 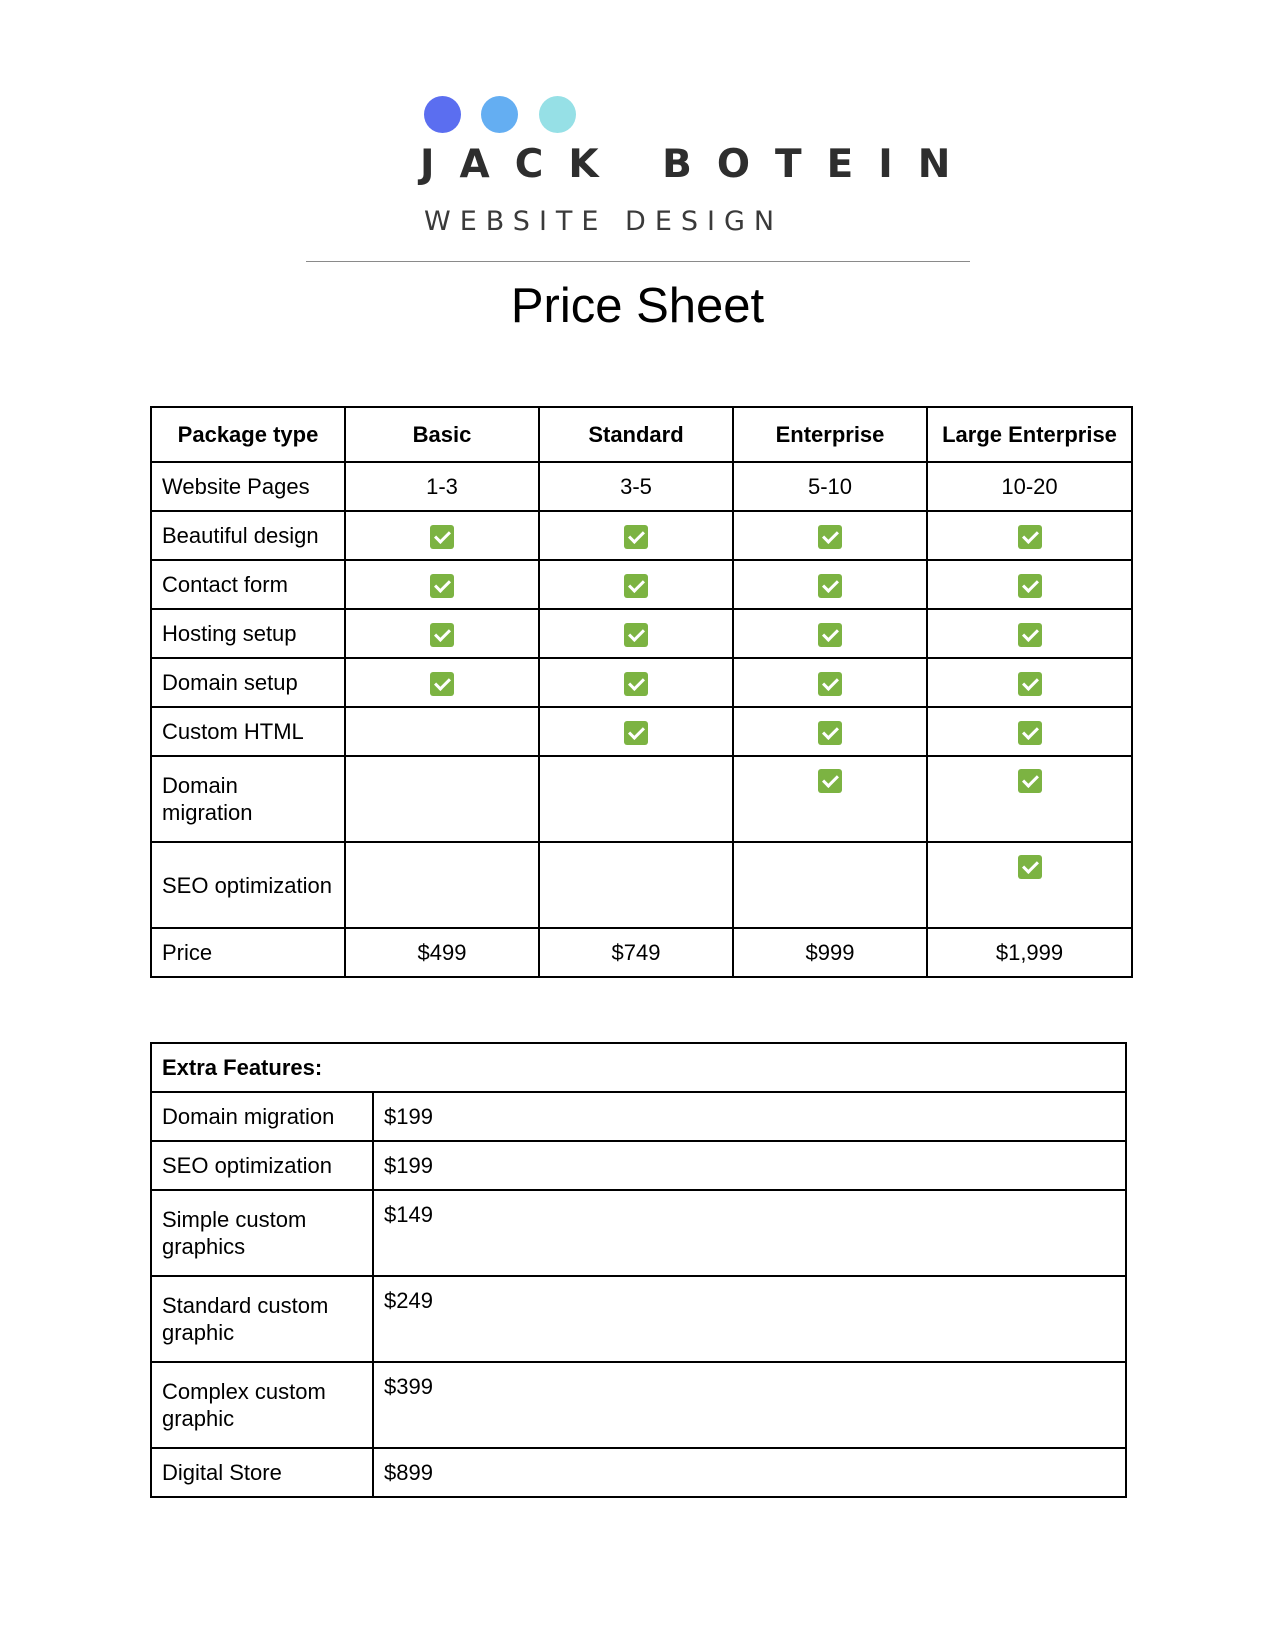 I want to click on extra-header-row: Extra Features:, so click(x=638, y=1067).